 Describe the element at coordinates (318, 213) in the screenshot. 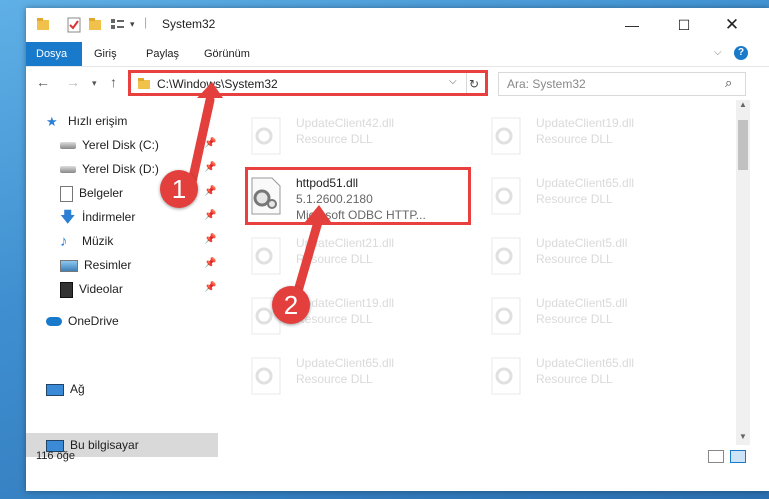

I see `arrow-2-head` at that location.